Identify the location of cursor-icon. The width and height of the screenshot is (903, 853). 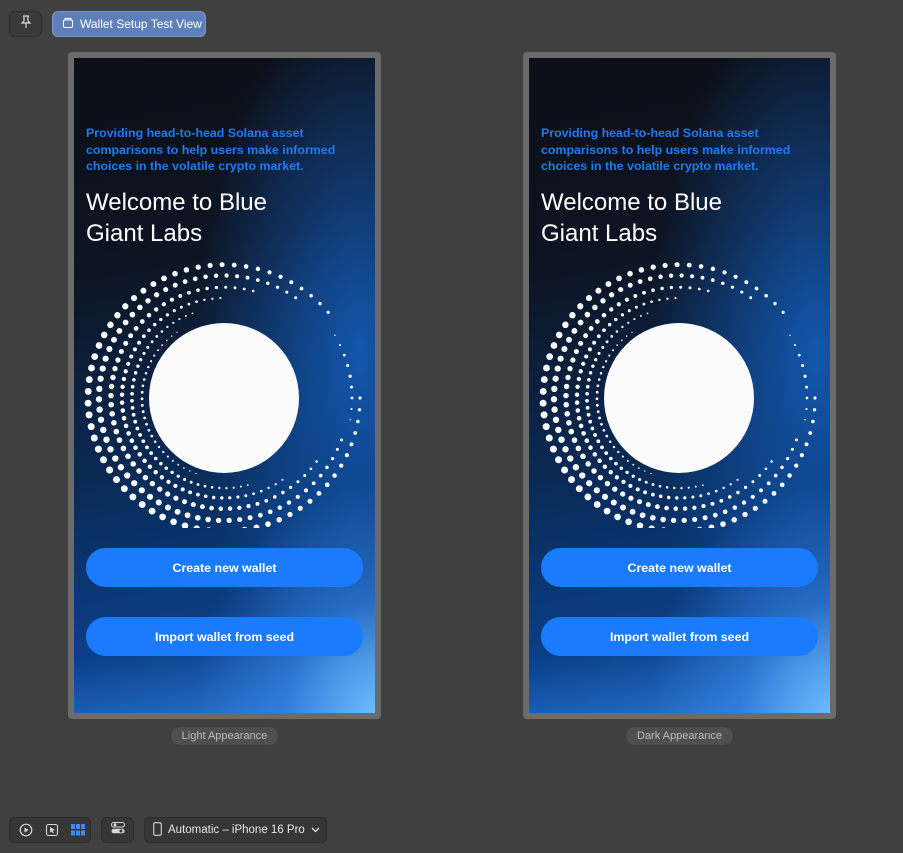
(52, 830).